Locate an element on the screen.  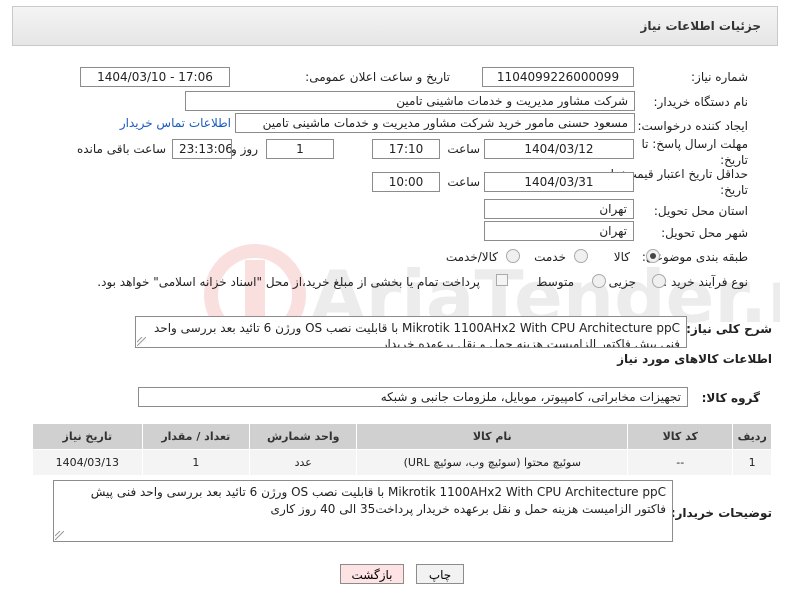
description-label: شرح کلی نیاز: is located at coordinates (729, 329).